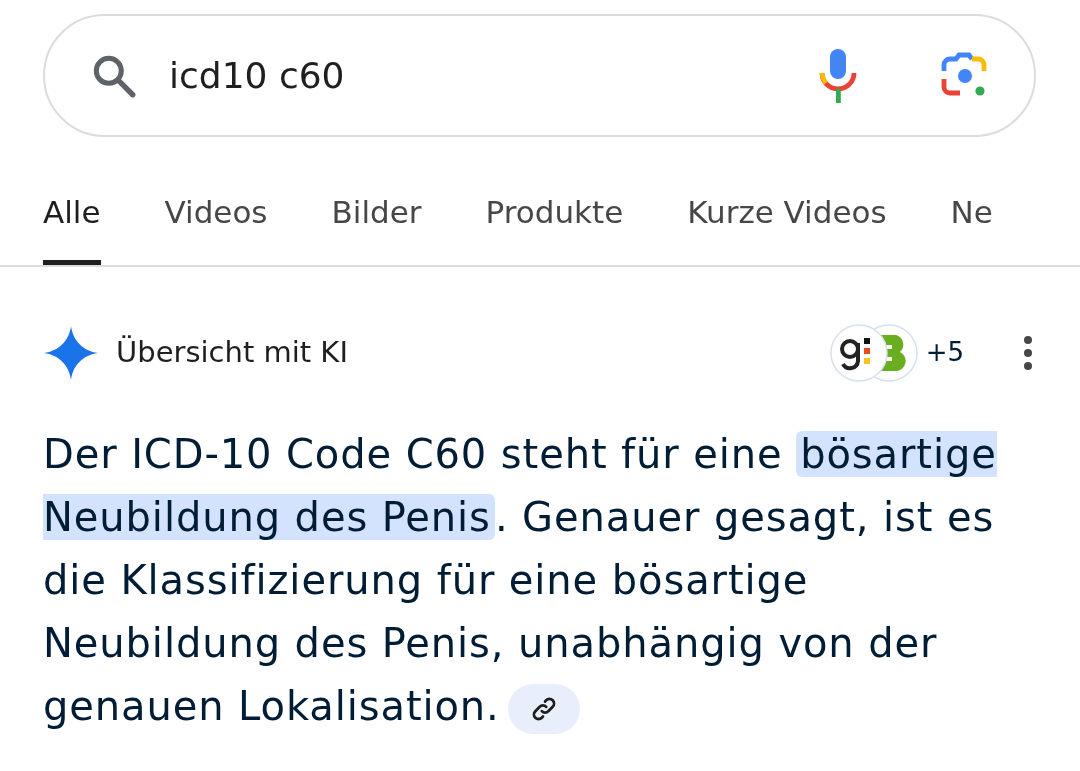 Image resolution: width=1080 pixels, height=771 pixels. What do you see at coordinates (944, 352) in the screenshot?
I see `source-count: +5` at bounding box center [944, 352].